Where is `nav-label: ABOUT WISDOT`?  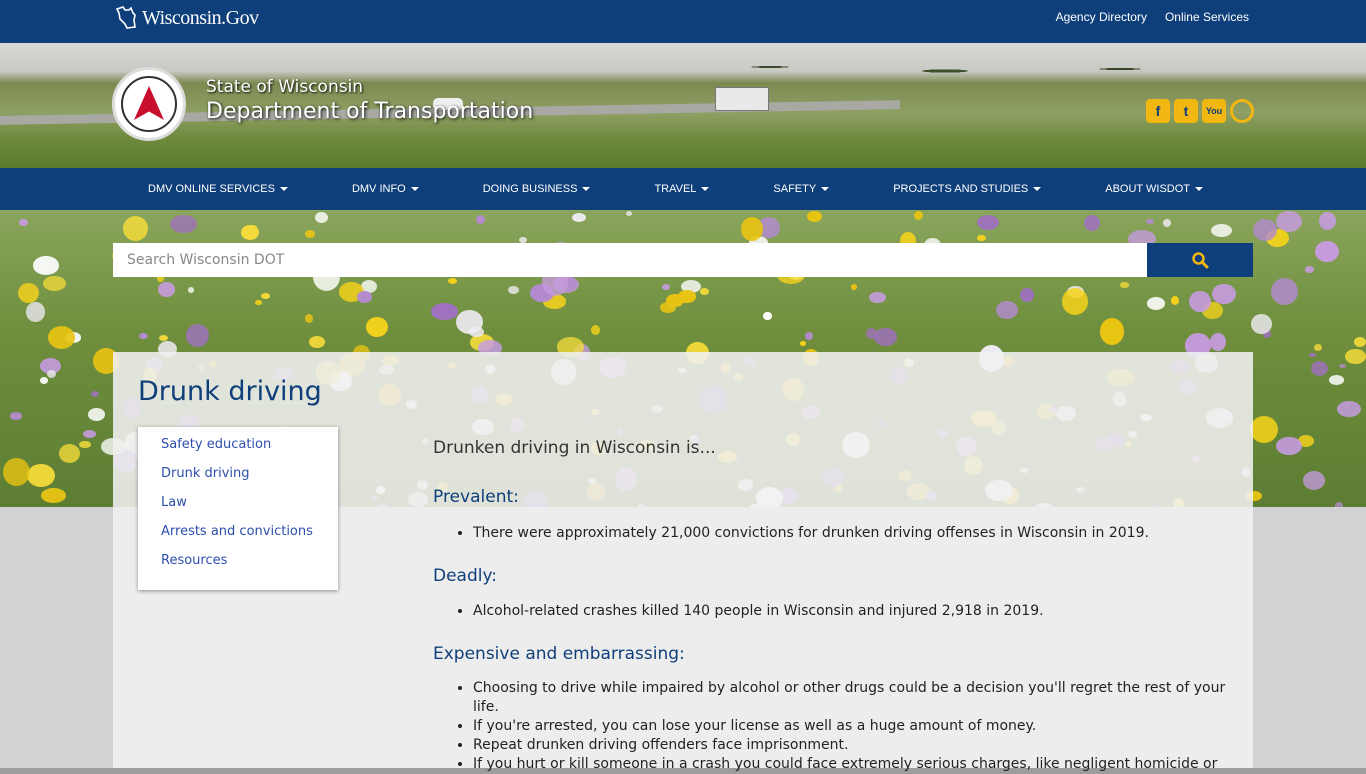 nav-label: ABOUT WISDOT is located at coordinates (1147, 189).